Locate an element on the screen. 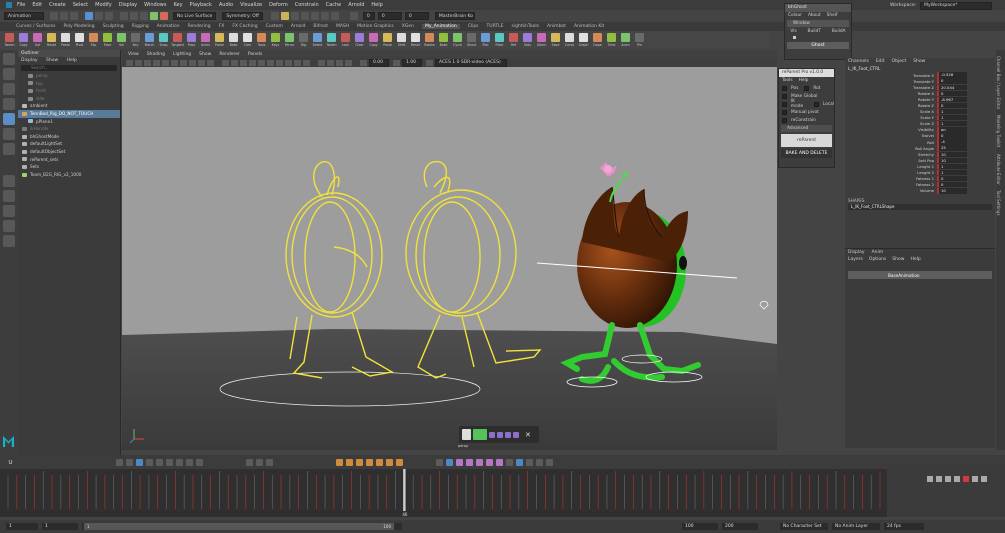 The width and height of the screenshot is (1005, 533). outliner-item: TennBod_Rig_DO_NOT_TOUCH is located at coordinates (69, 113).